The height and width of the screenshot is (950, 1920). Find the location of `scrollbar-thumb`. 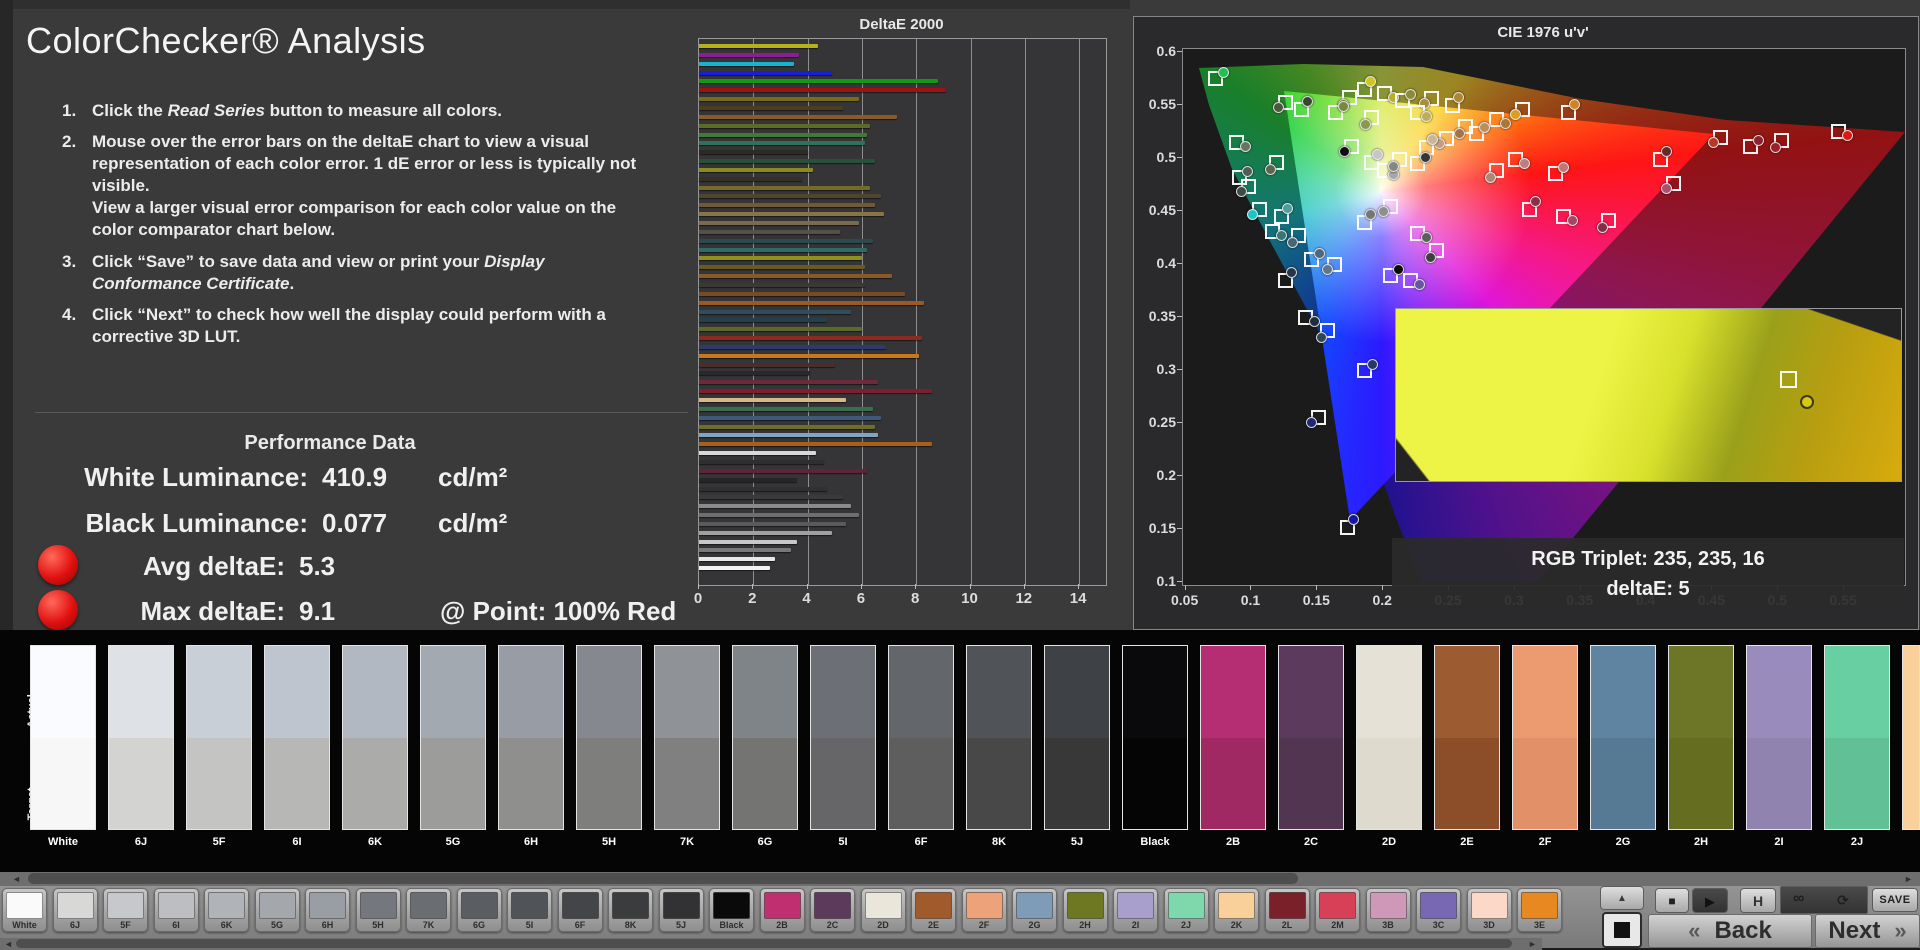

scrollbar-thumb is located at coordinates (663, 878).